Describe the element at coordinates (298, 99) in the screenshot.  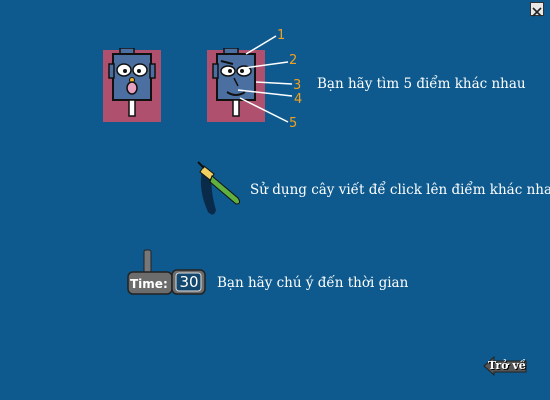
I see `marker-number-4: 4` at that location.